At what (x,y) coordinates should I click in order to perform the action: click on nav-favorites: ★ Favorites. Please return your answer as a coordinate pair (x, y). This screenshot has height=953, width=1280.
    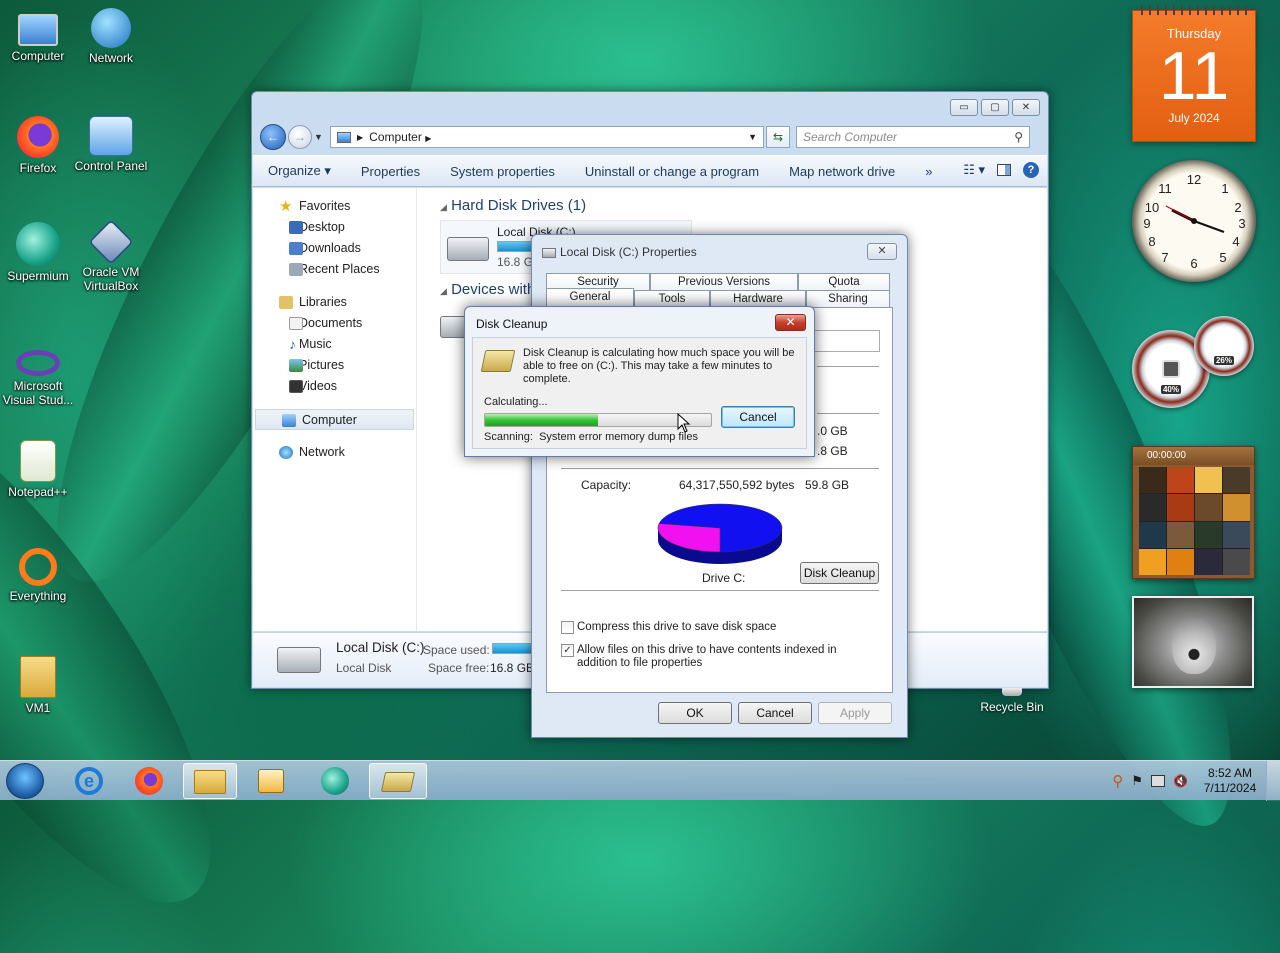
    Looking at the image, I should click on (334, 206).